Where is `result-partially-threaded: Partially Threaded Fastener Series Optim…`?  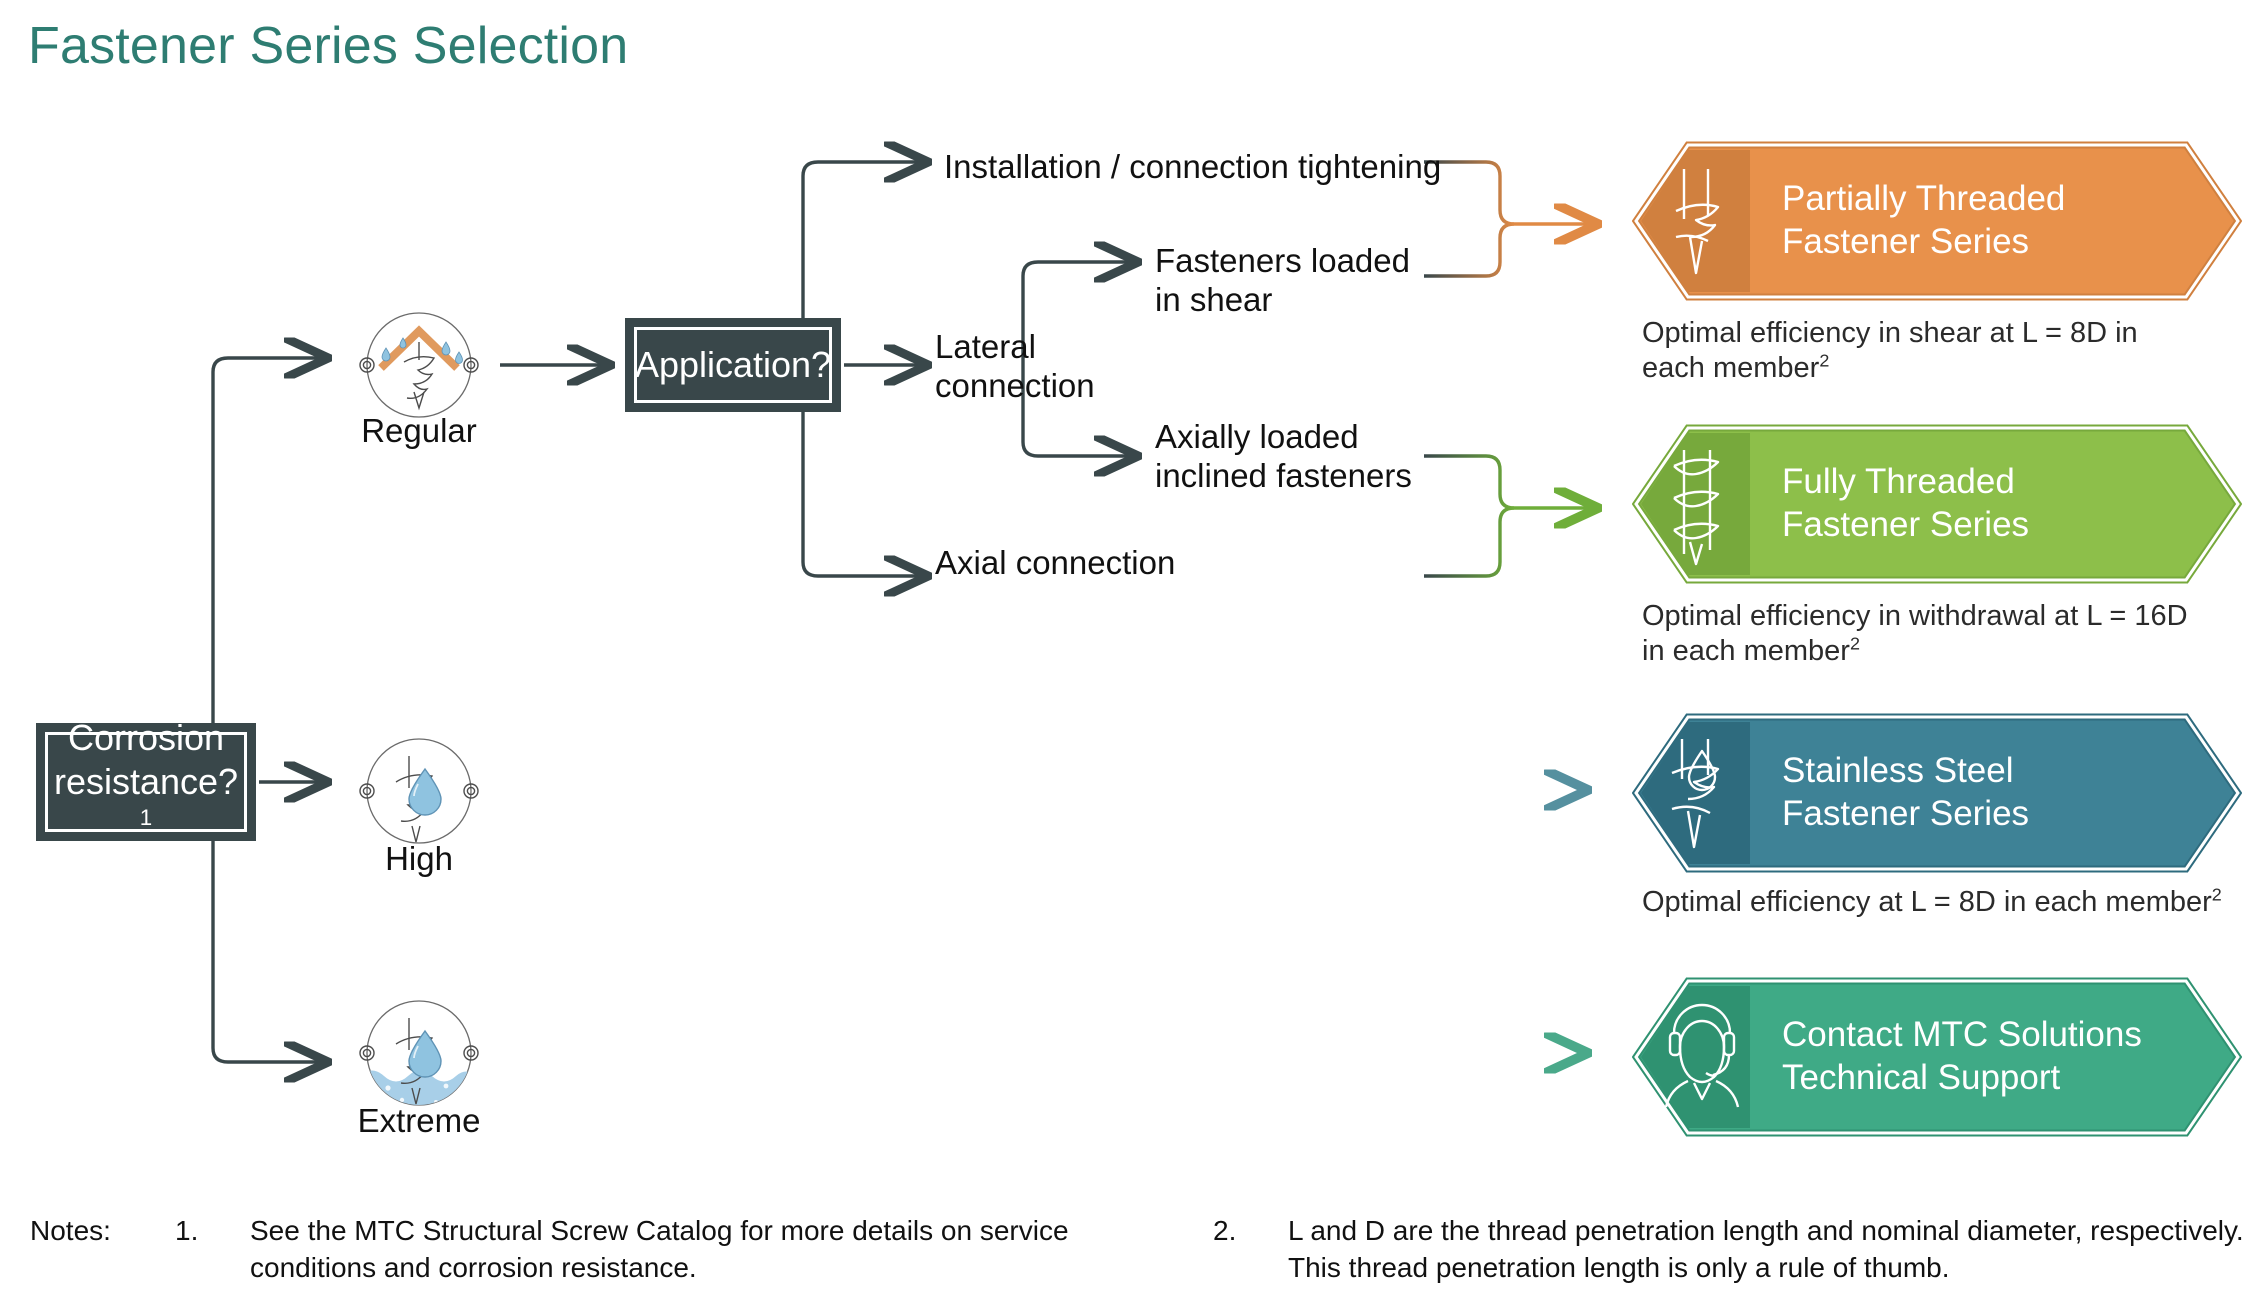
result-partially-threaded: Partially Threaded Fastener Series Optim… is located at coordinates (1937, 262).